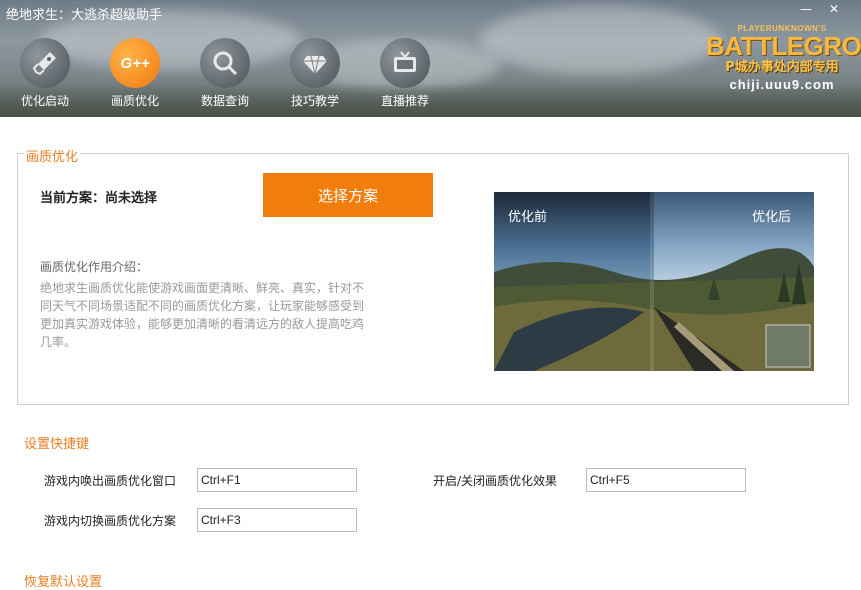  Describe the element at coordinates (277, 520) in the screenshot. I see `hotkey-input-switch-plan` at that location.